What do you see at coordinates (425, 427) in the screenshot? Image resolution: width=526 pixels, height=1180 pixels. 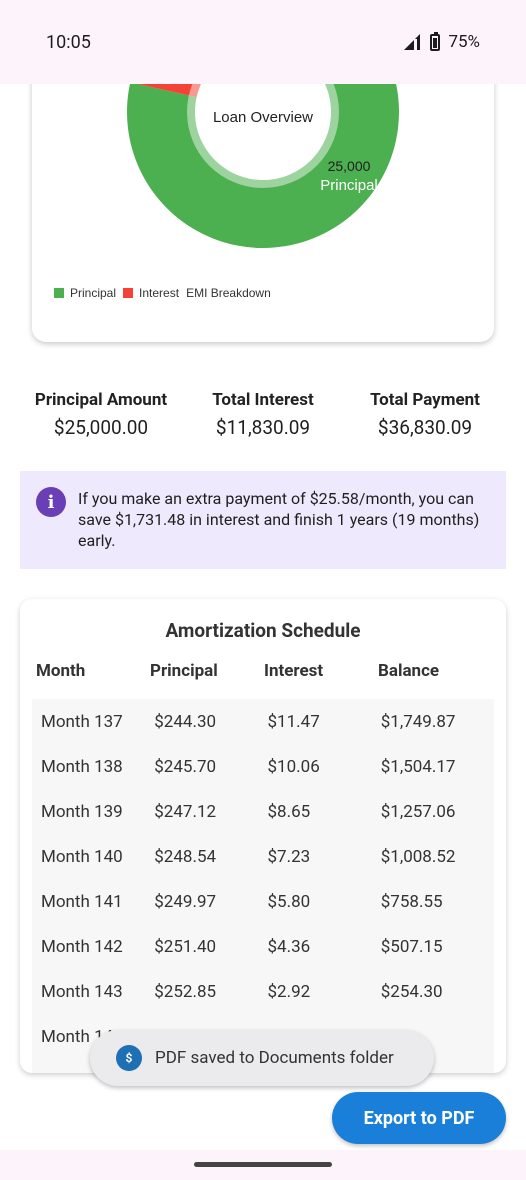 I see `summary-value: $36,830.09` at bounding box center [425, 427].